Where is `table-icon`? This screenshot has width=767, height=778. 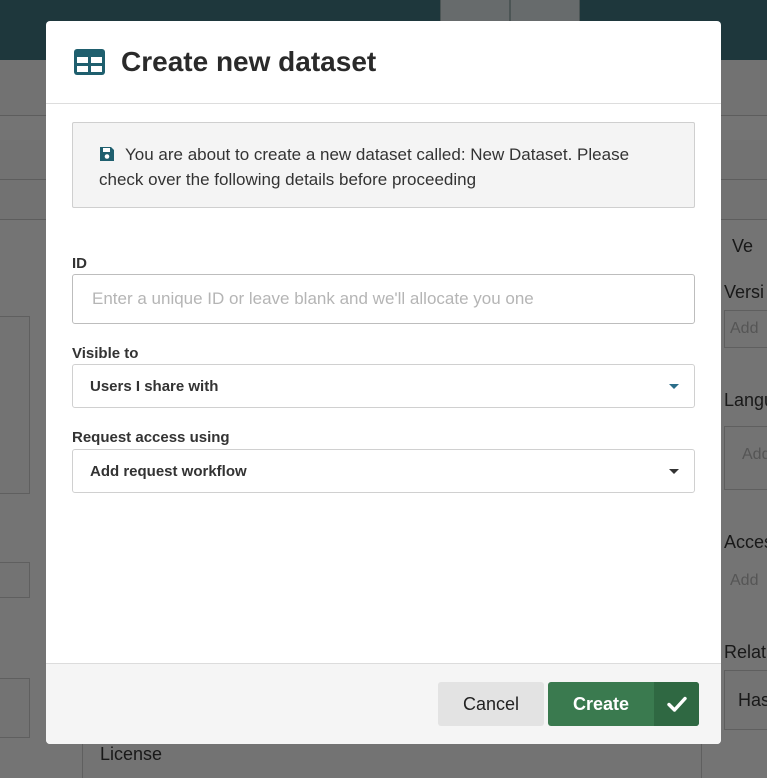 table-icon is located at coordinates (89, 62).